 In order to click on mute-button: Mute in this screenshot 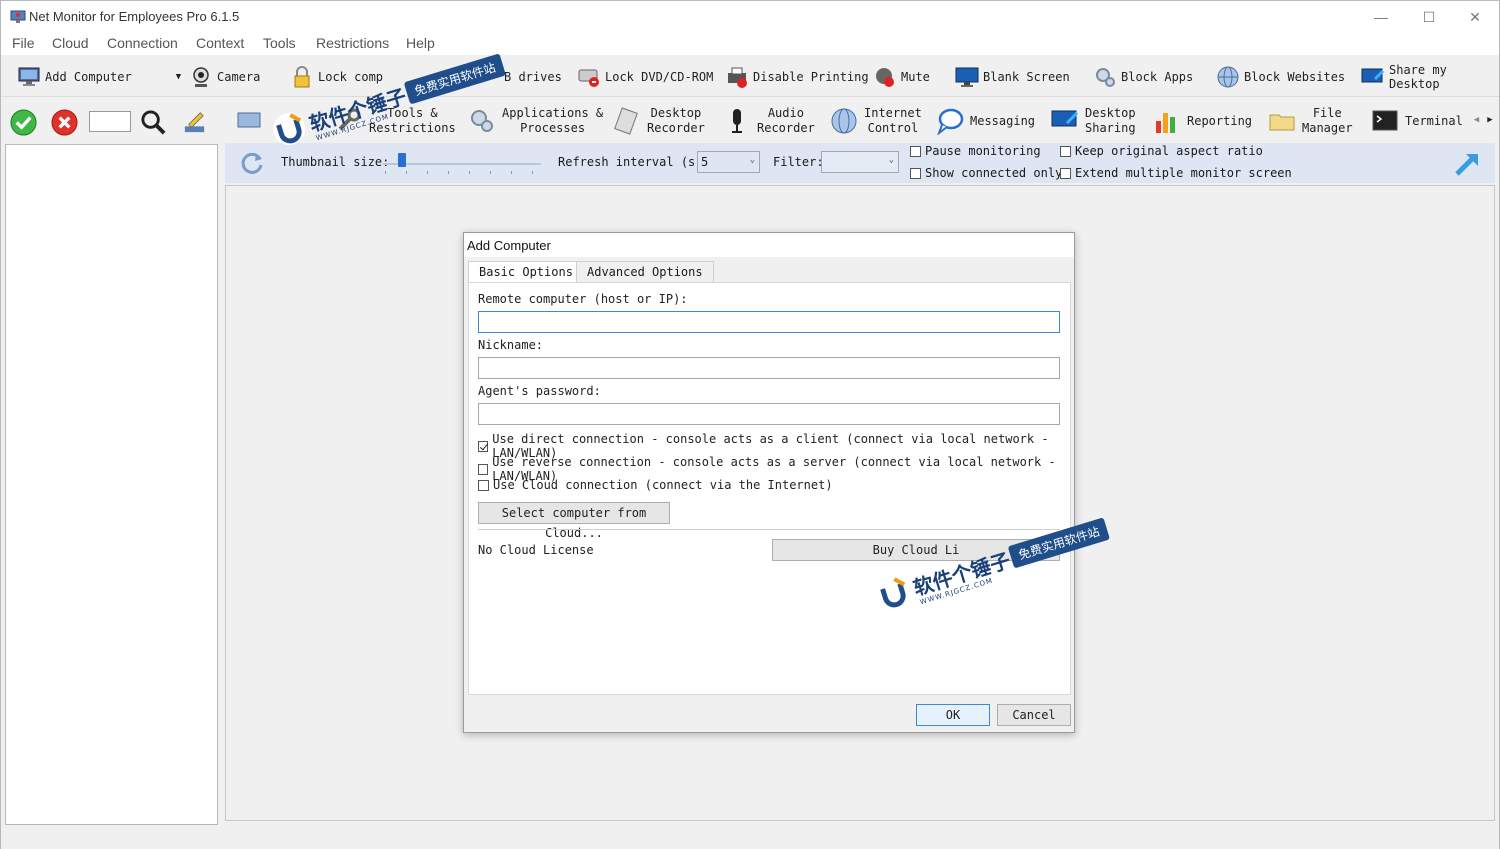, I will do `click(901, 77)`.